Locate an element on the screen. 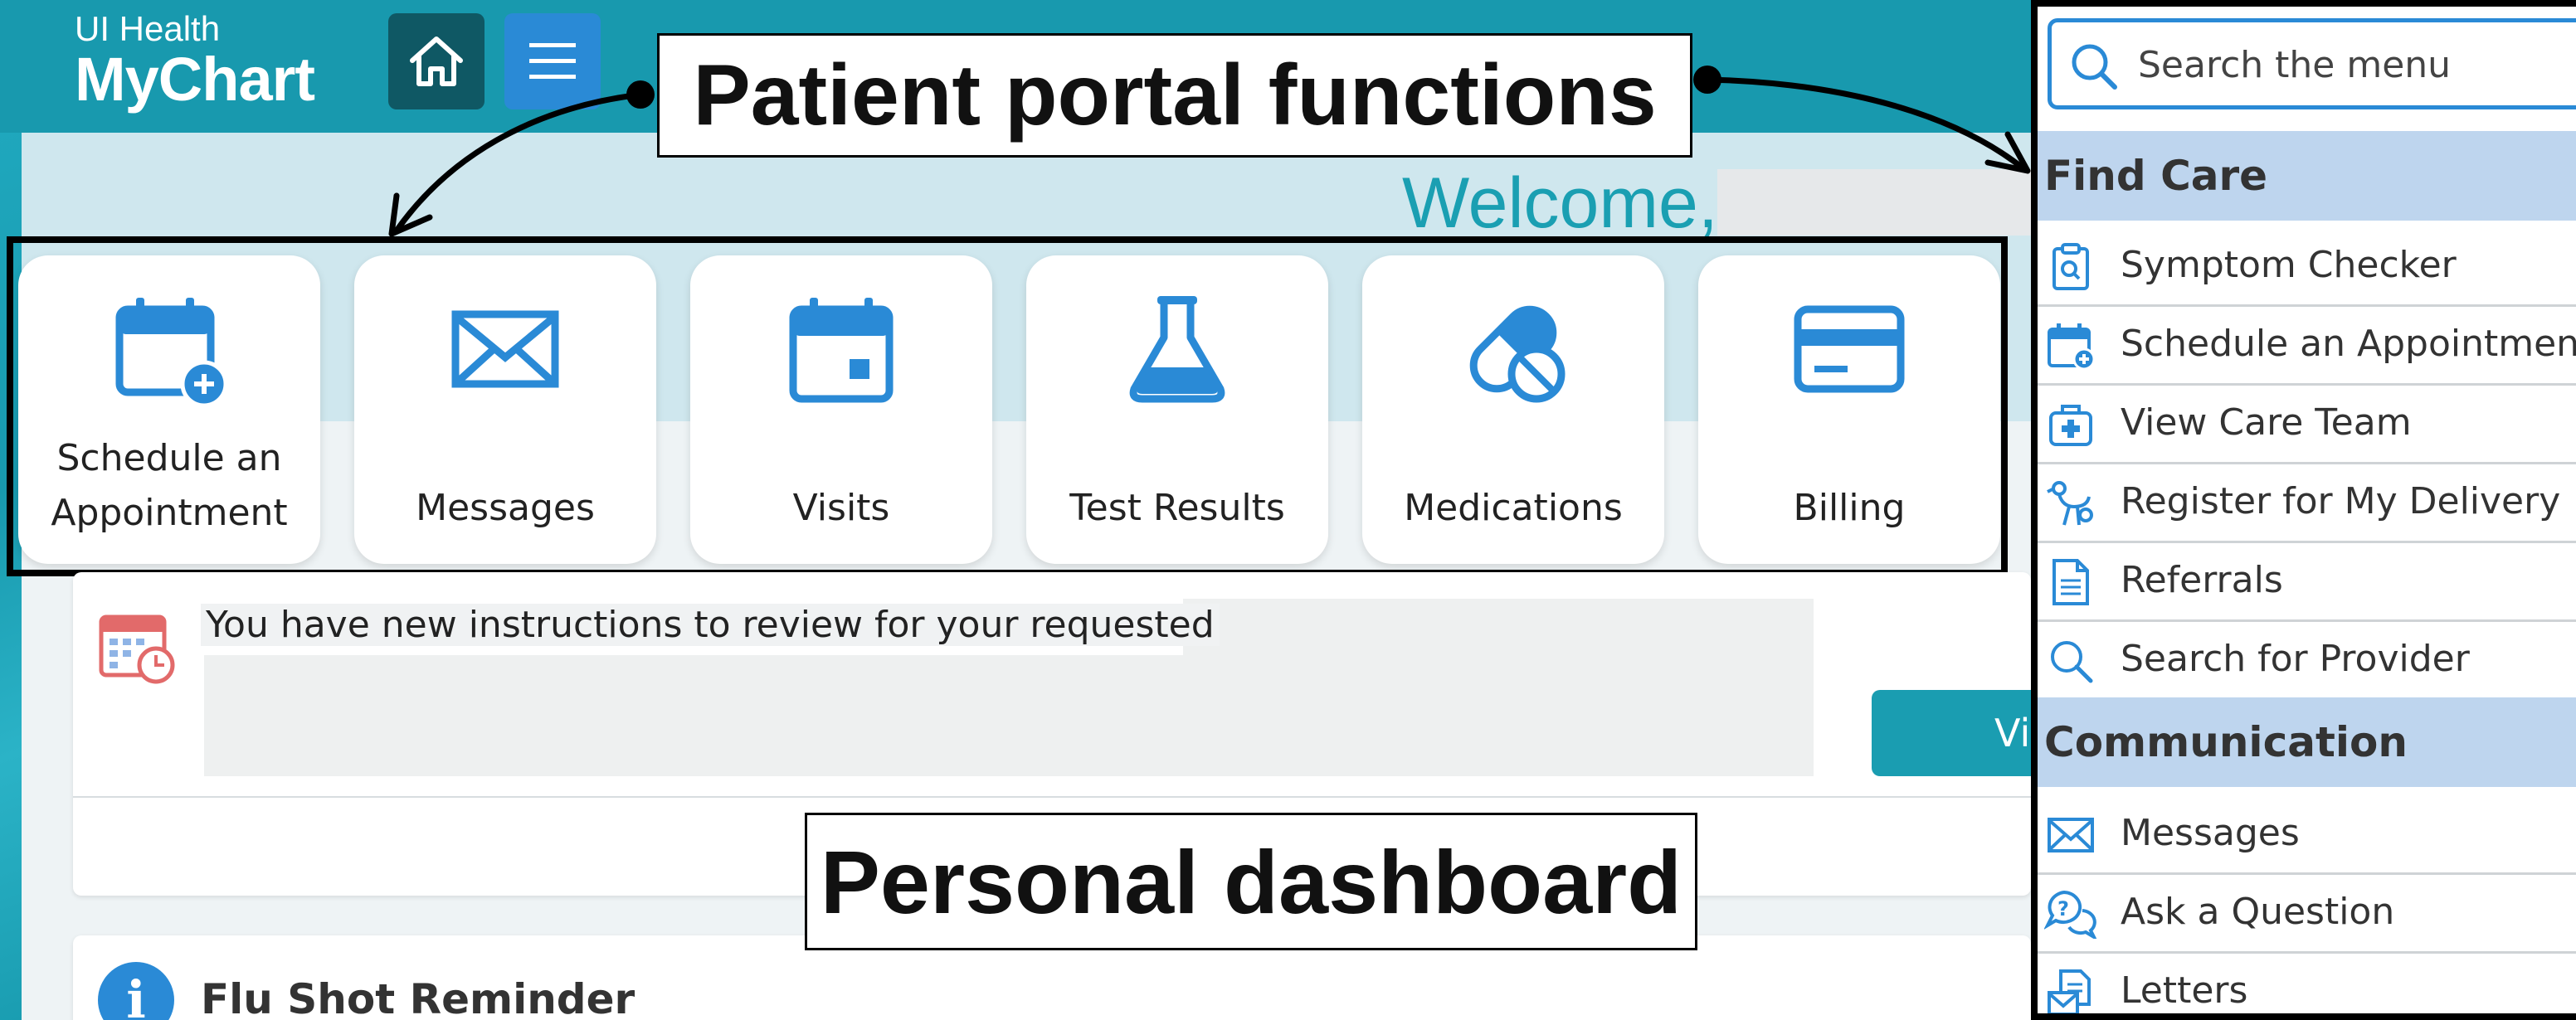  calendar-plus-icon is located at coordinates (2072, 347).